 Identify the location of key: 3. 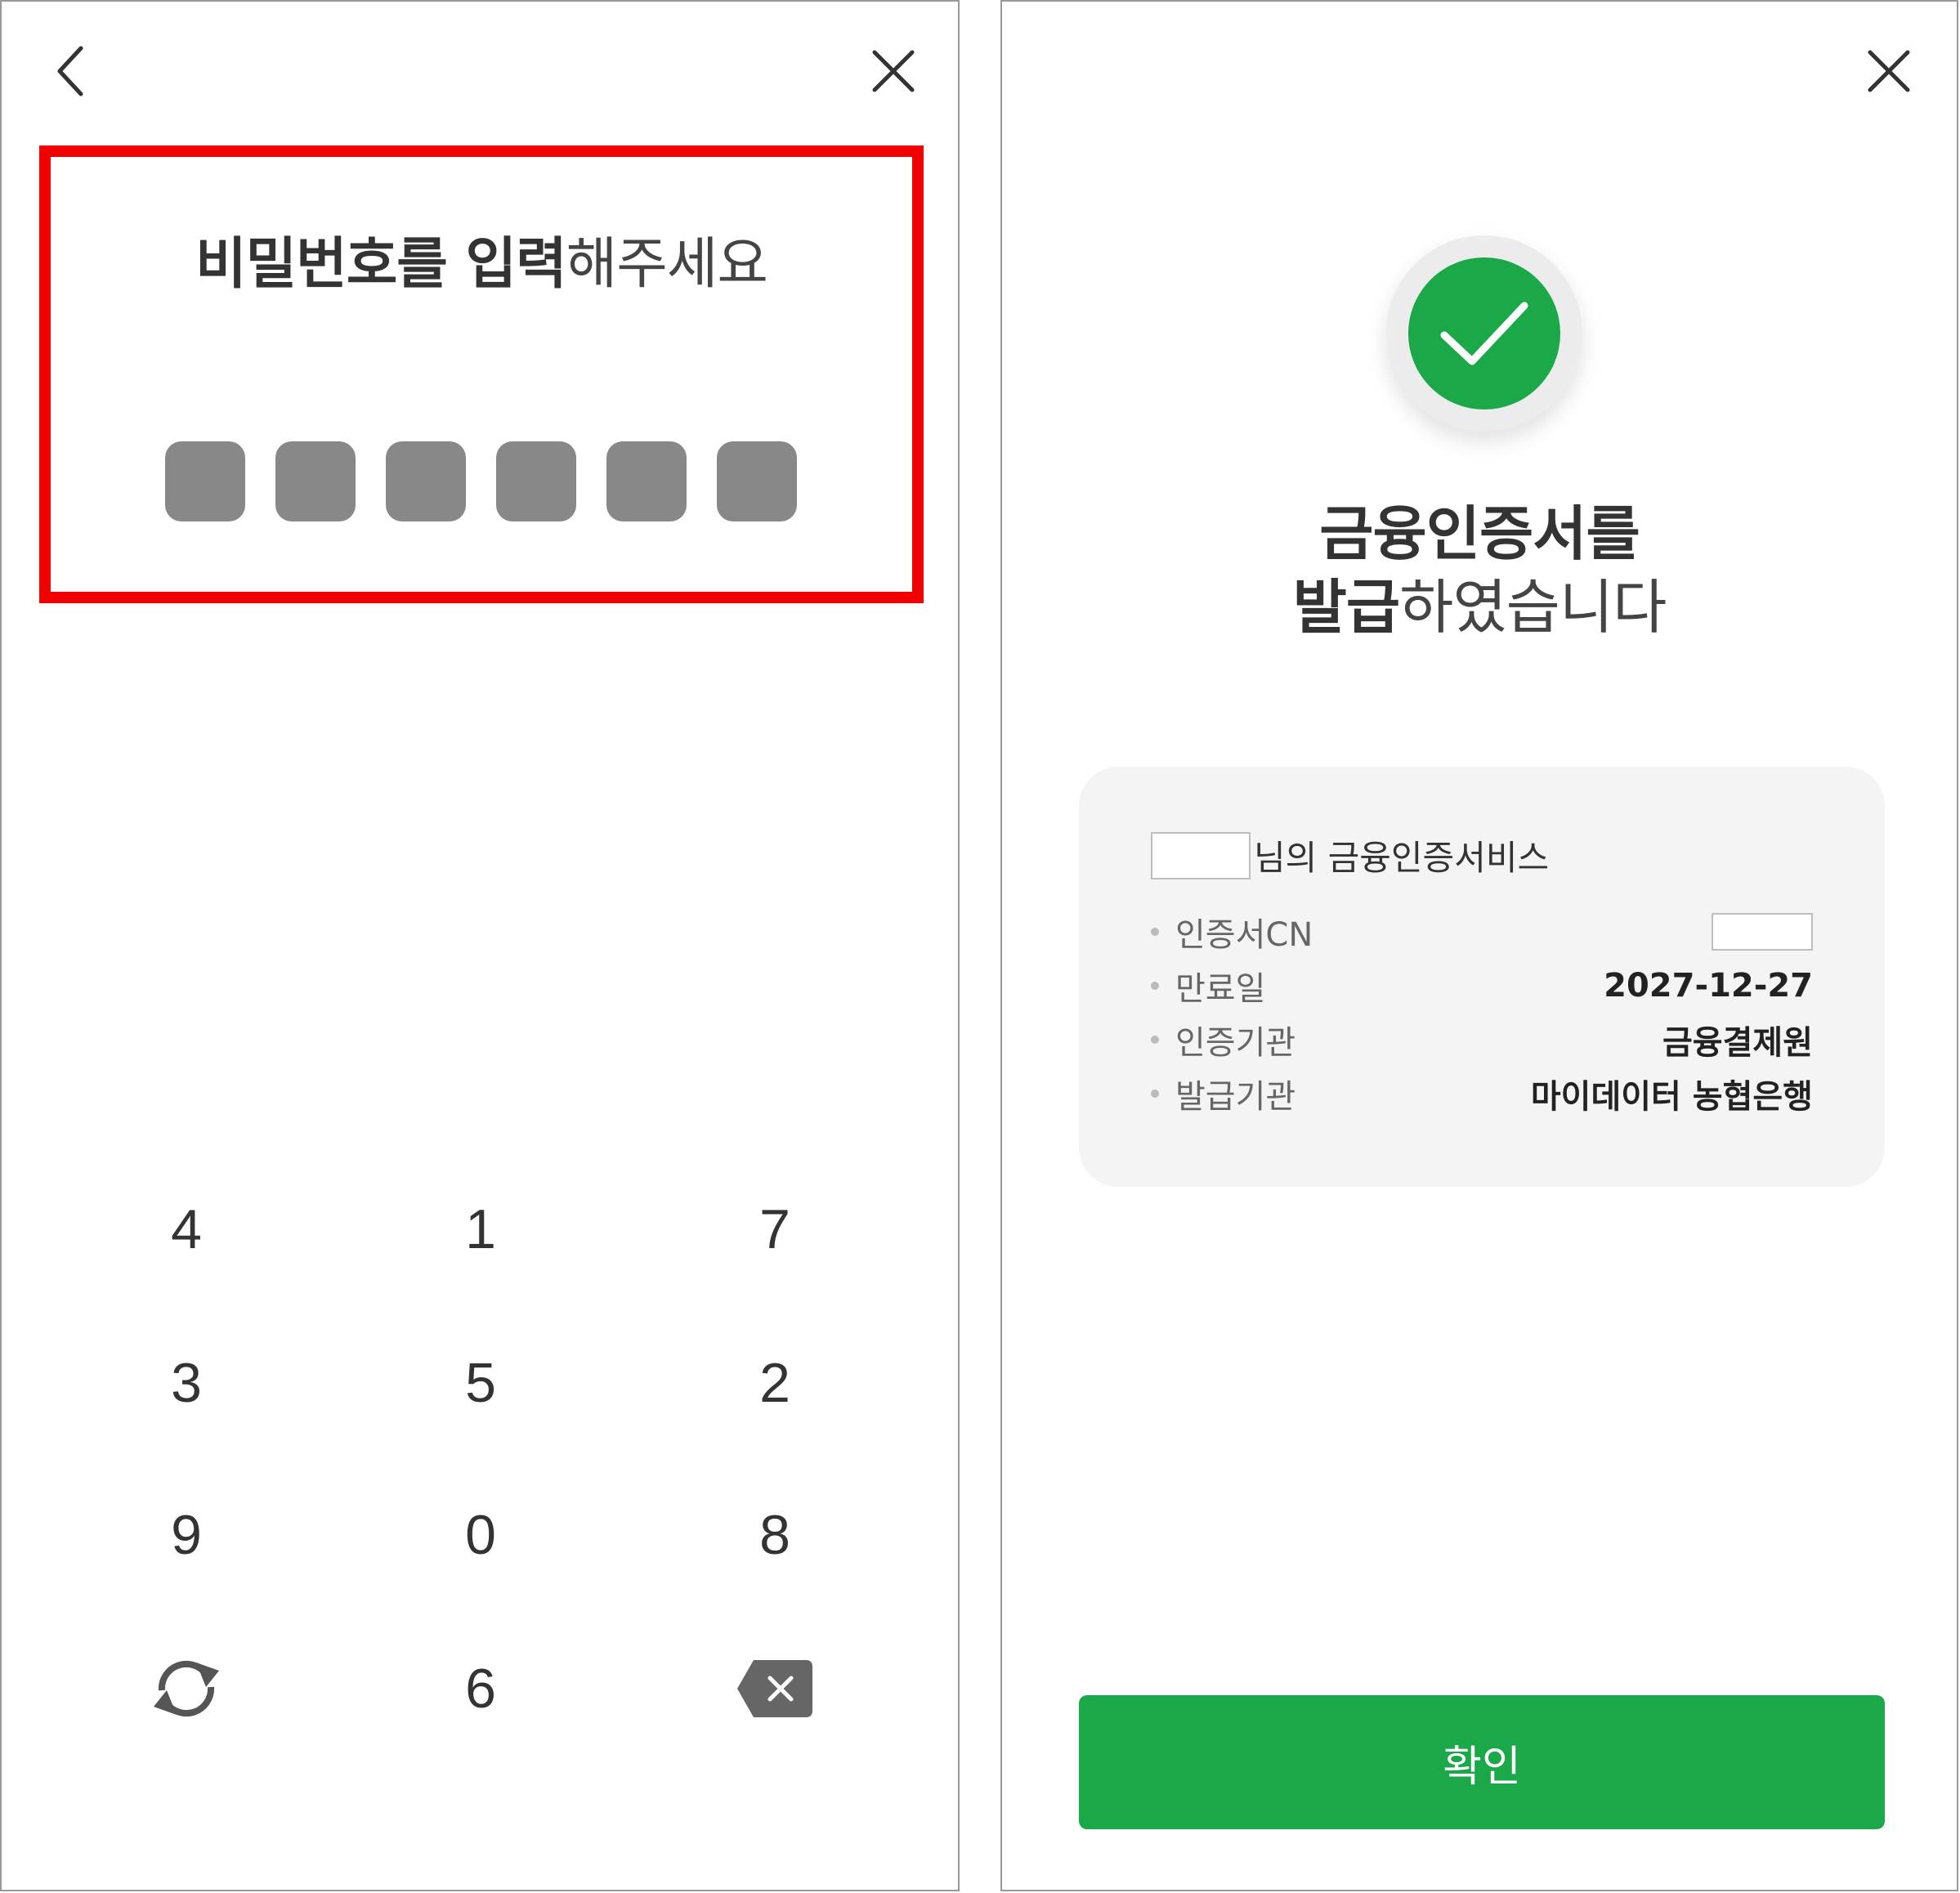
(186, 1383).